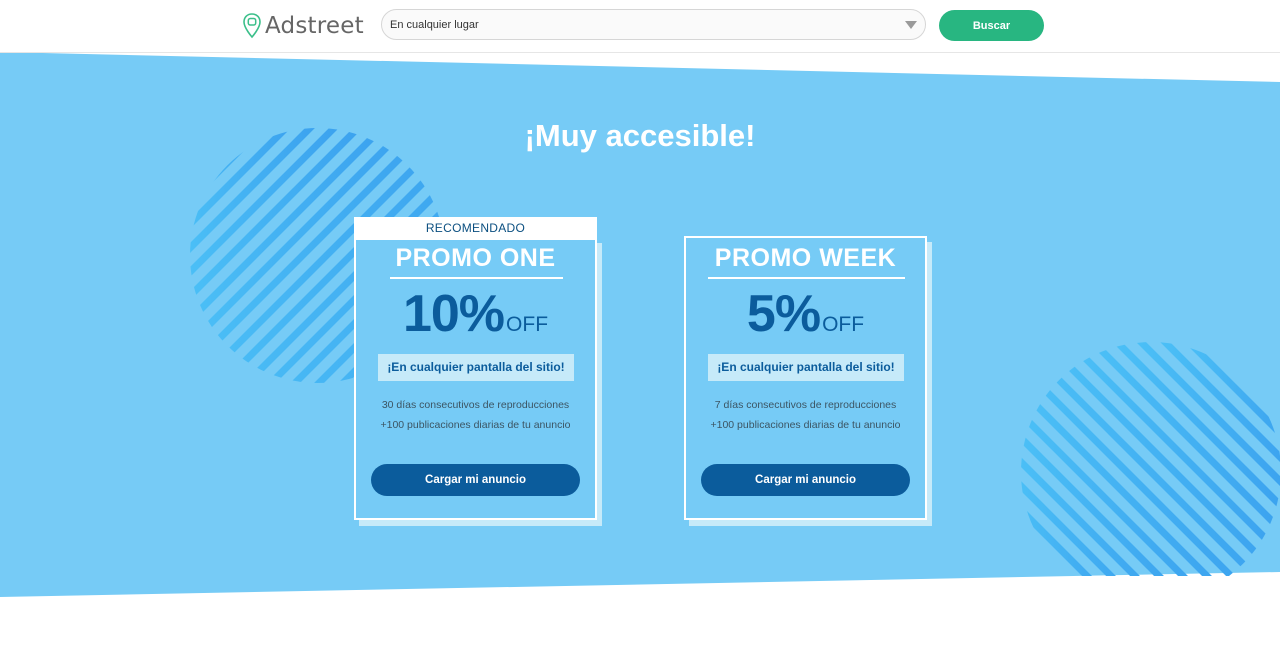 This screenshot has width=1280, height=646. I want to click on search-button: Buscar, so click(991, 25).